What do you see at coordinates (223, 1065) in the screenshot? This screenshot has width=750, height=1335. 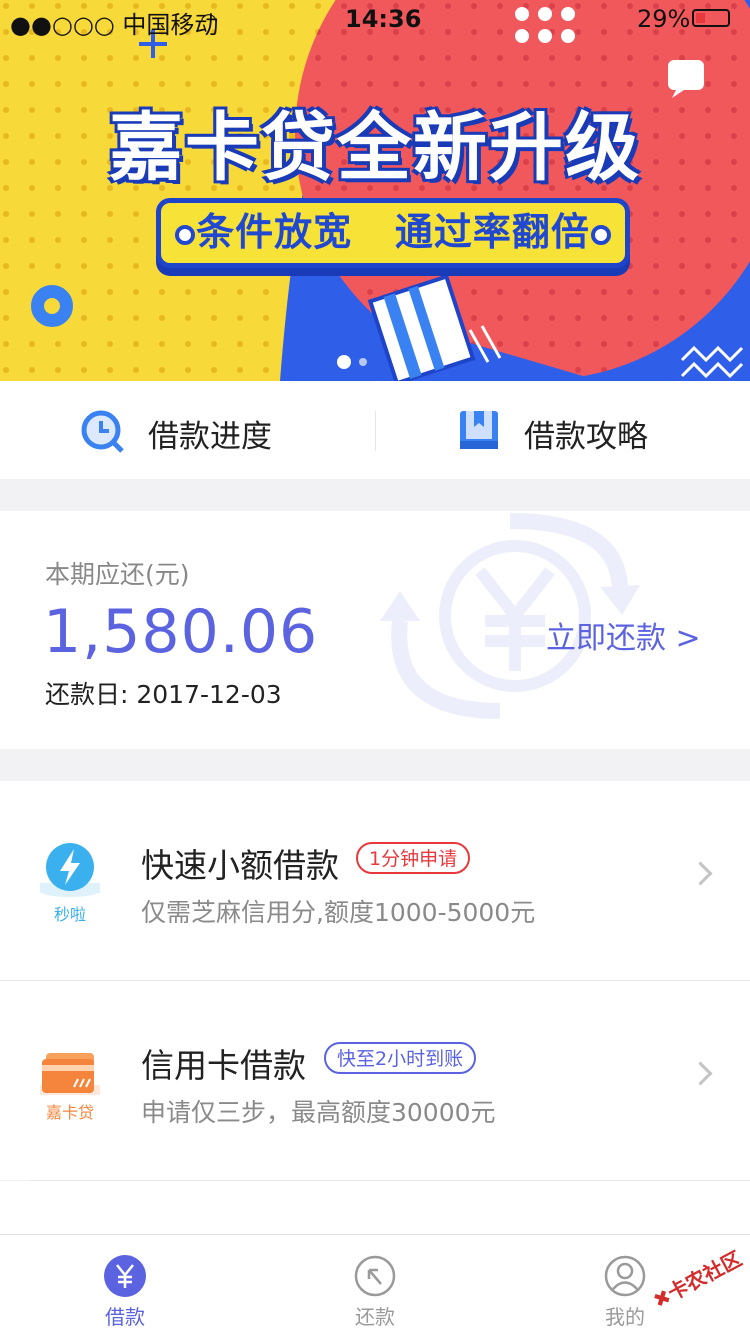 I see `credit-loan-title: 信用卡借款` at bounding box center [223, 1065].